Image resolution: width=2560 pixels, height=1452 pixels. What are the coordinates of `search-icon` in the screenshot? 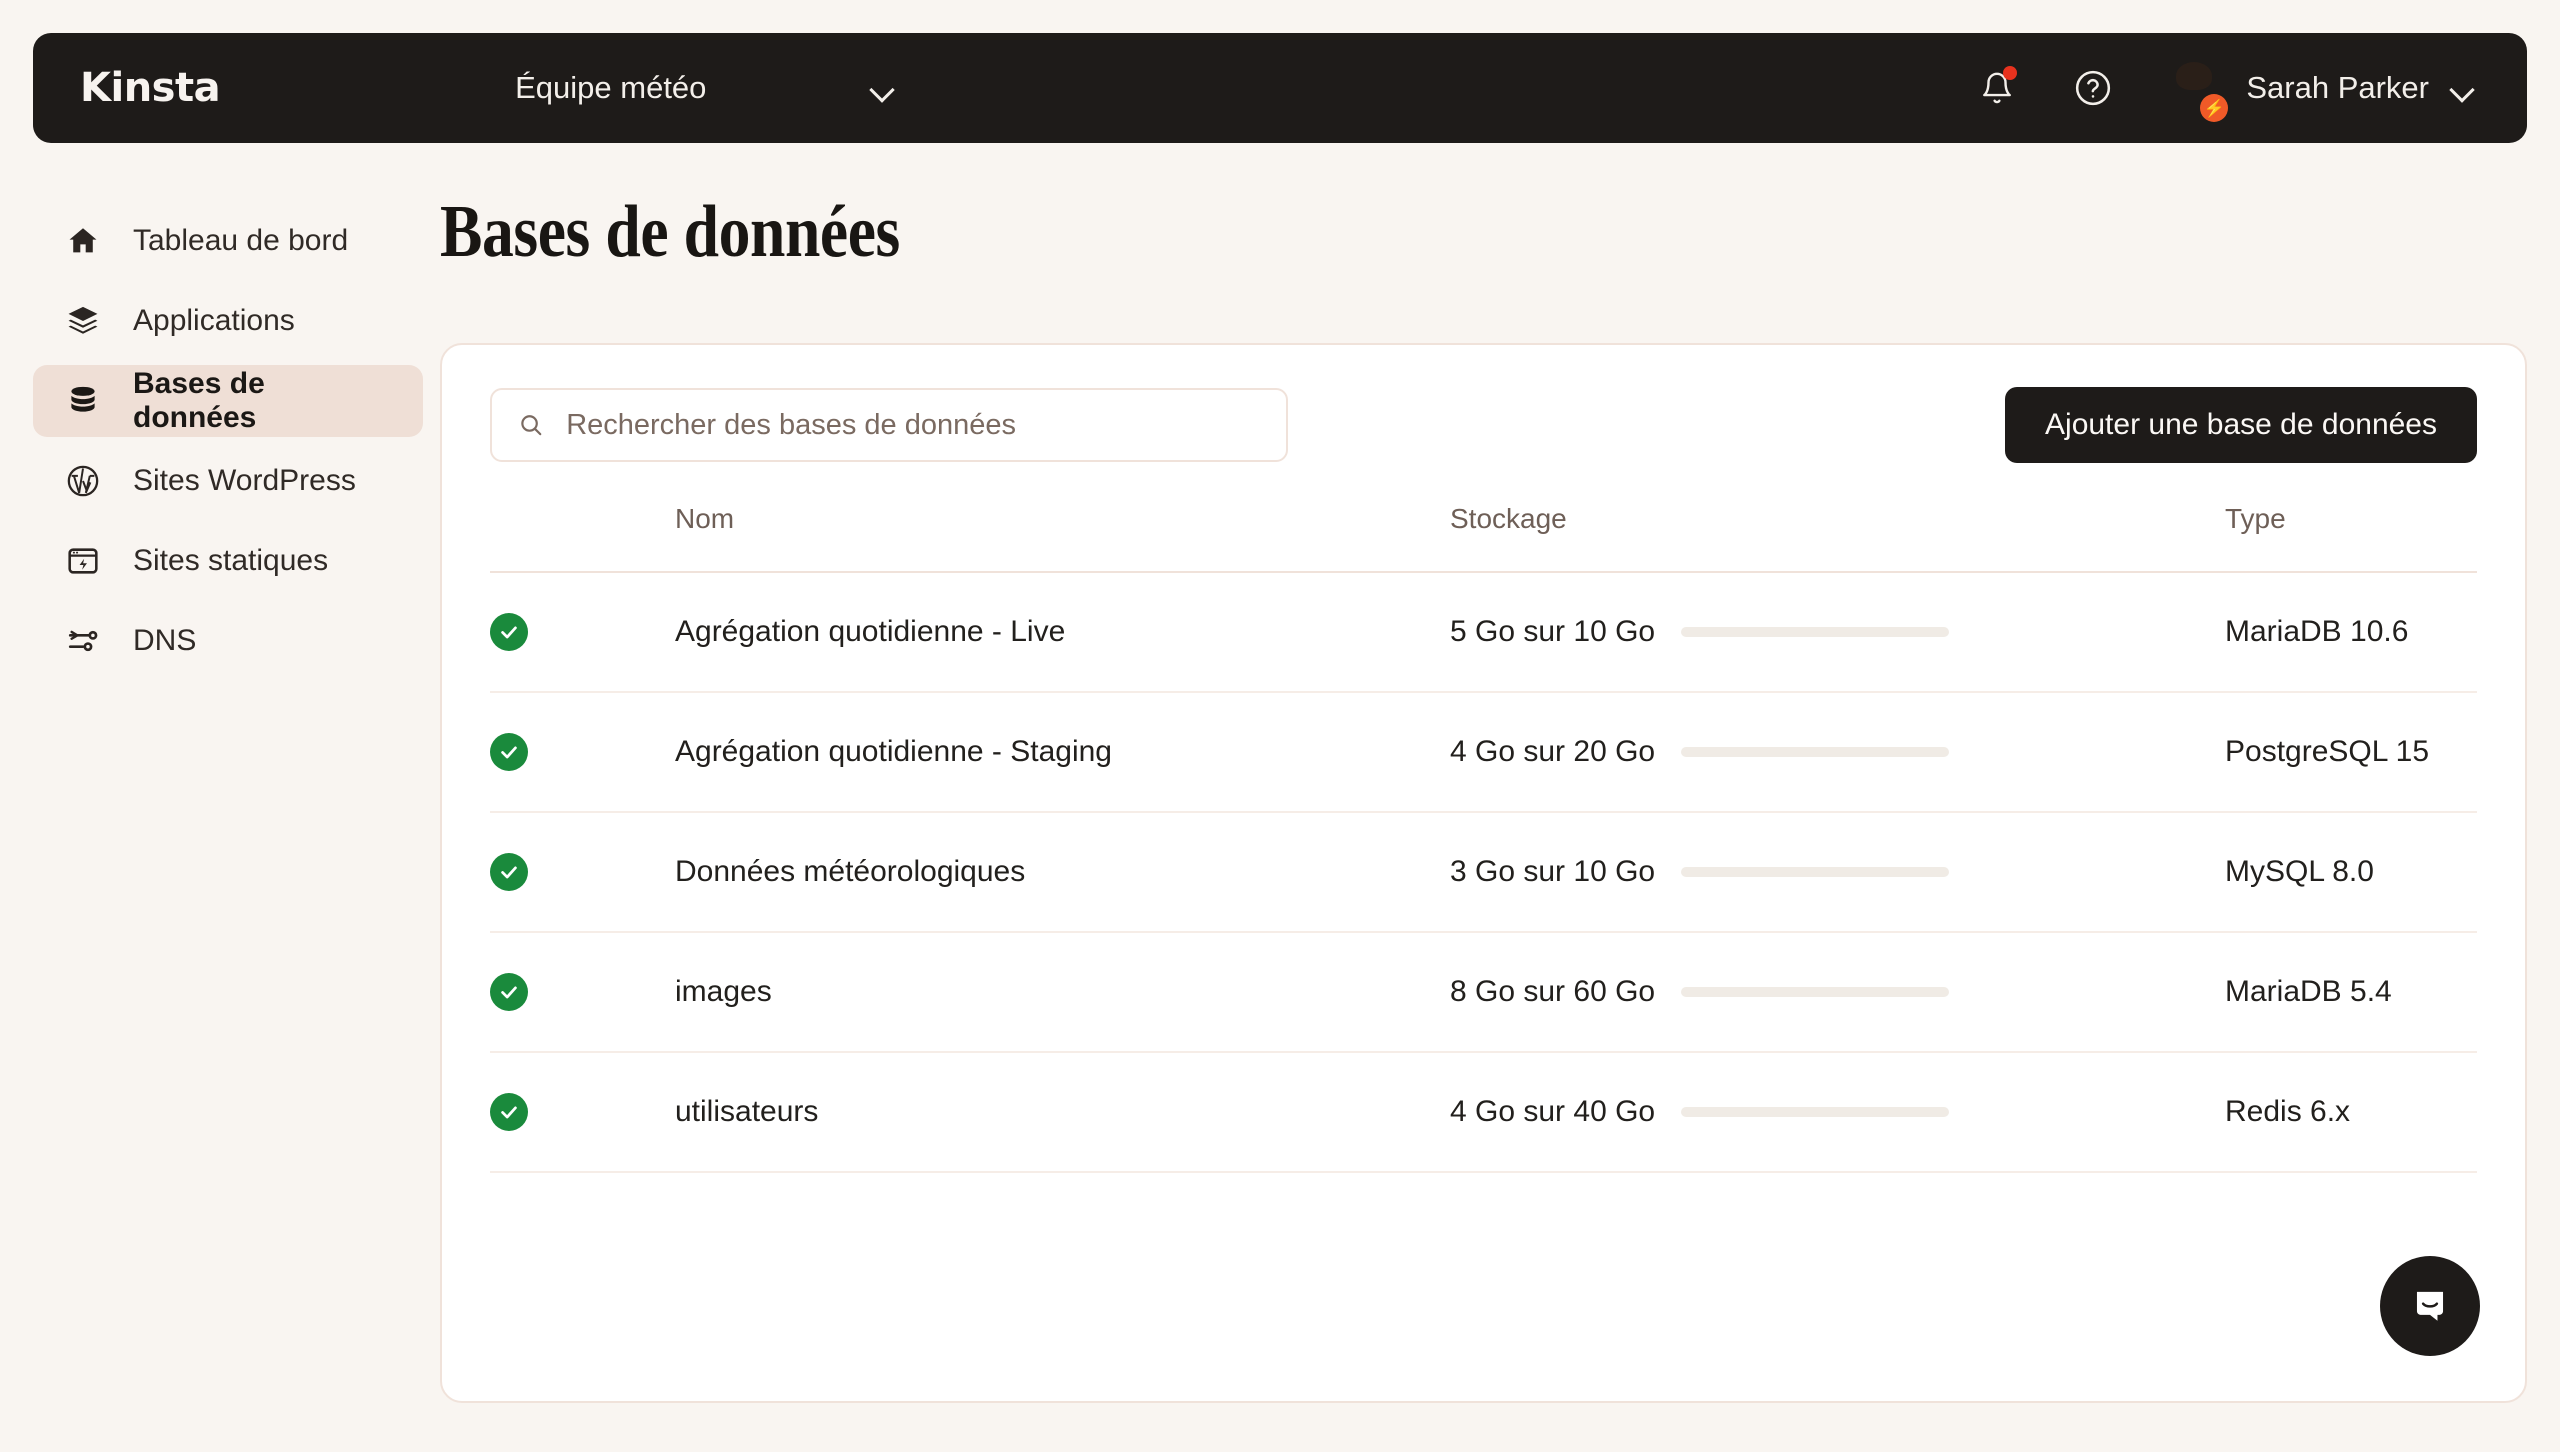 It's located at (531, 425).